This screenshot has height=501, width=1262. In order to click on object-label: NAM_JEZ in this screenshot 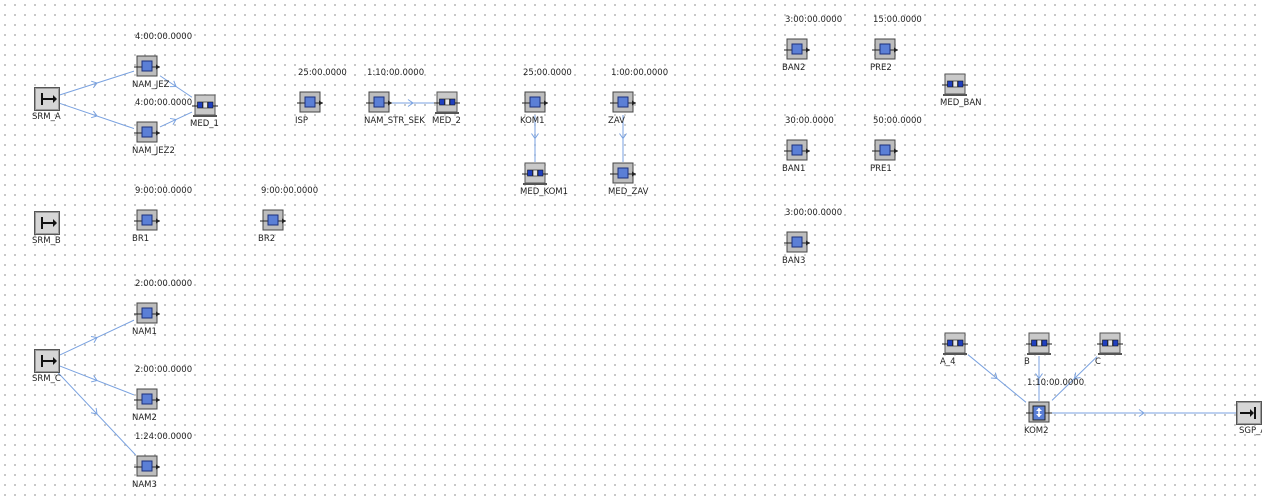, I will do `click(151, 85)`.